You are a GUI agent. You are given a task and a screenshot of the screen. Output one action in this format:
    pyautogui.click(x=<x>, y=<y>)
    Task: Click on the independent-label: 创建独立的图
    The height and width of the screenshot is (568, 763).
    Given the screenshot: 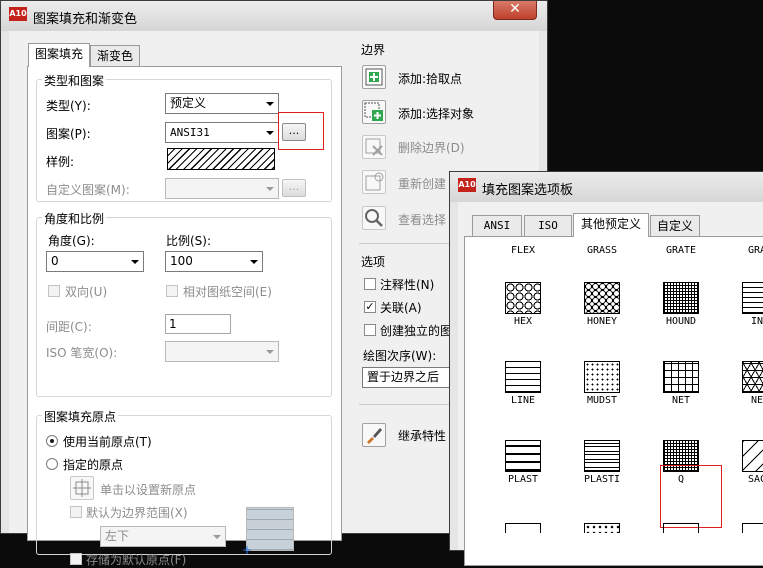 What is the action you would take?
    pyautogui.click(x=416, y=331)
    